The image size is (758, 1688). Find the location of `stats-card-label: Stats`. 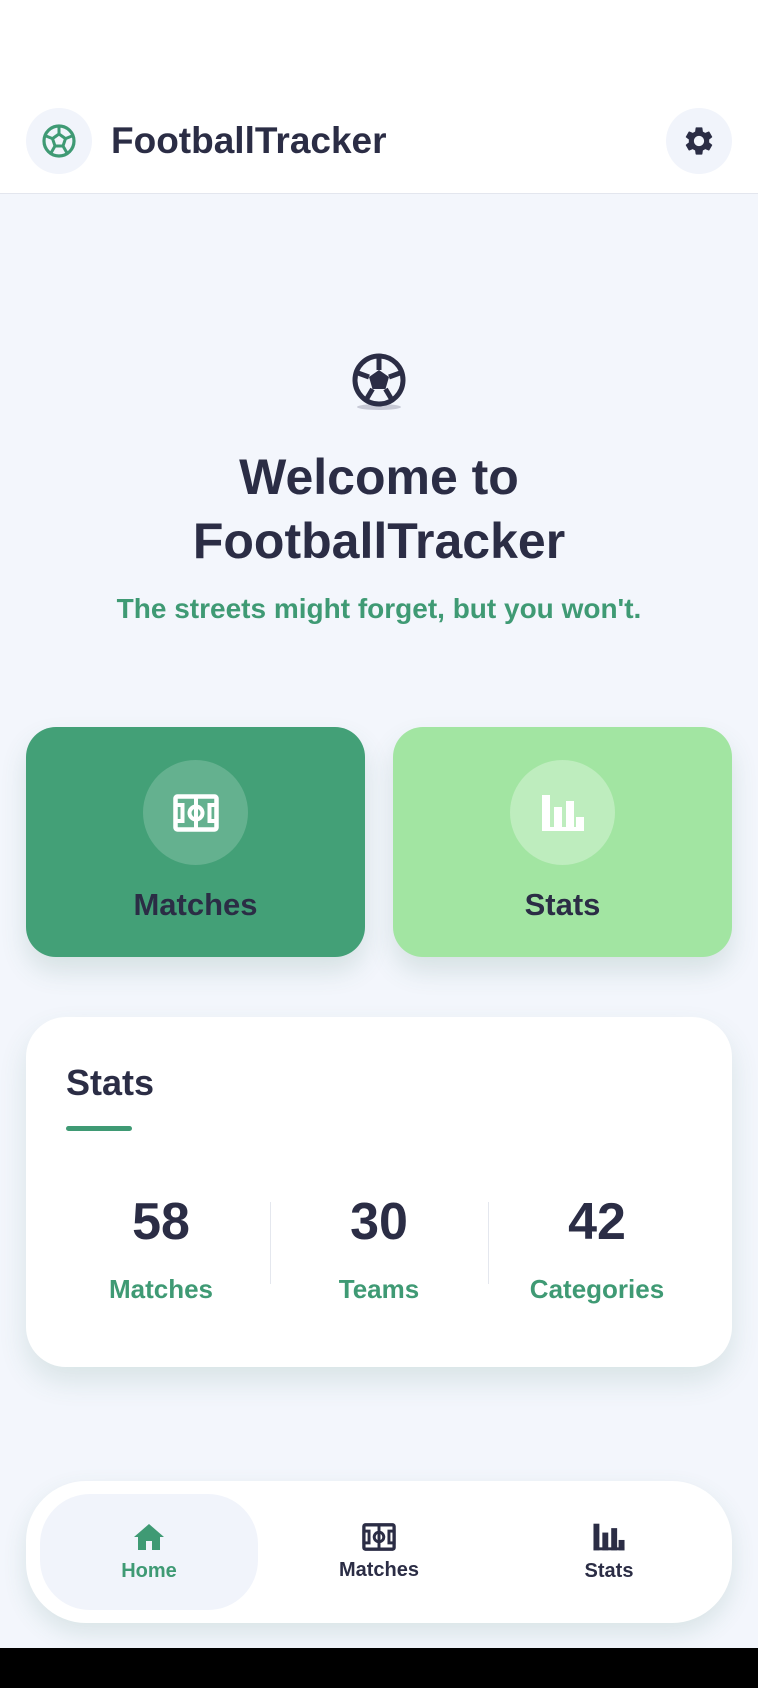

stats-card-label: Stats is located at coordinates (562, 904).